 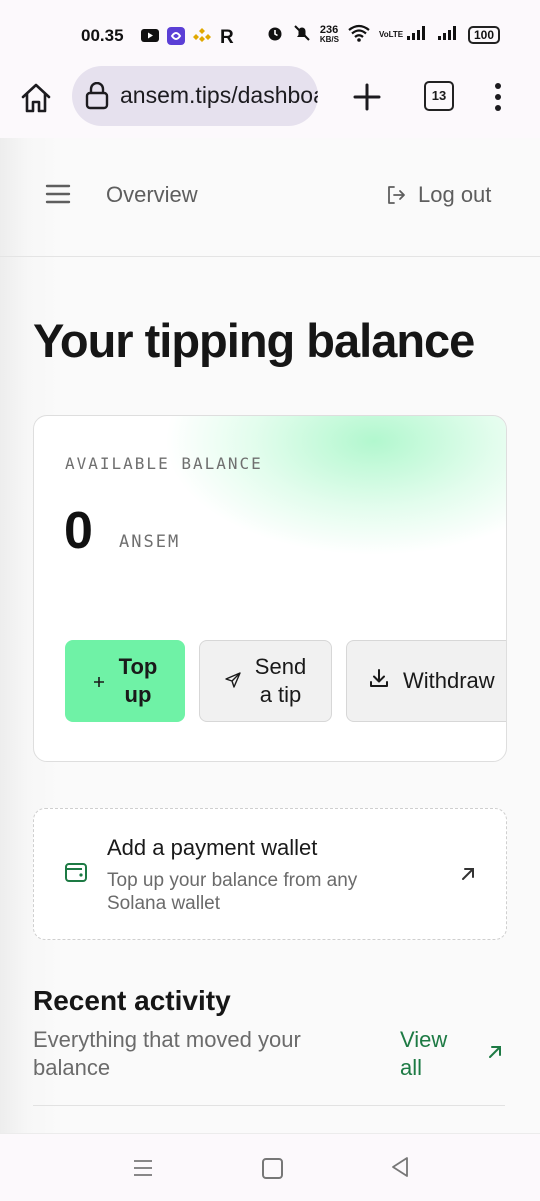 What do you see at coordinates (219, 95) in the screenshot?
I see `url-text: ansem.tips/dashboard` at bounding box center [219, 95].